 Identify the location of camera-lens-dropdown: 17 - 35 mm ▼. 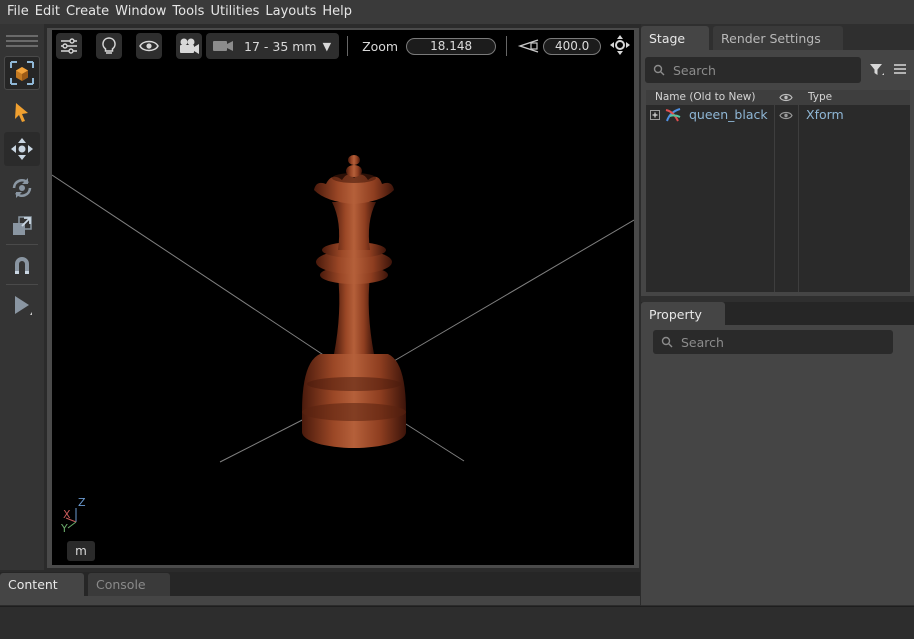
(273, 46).